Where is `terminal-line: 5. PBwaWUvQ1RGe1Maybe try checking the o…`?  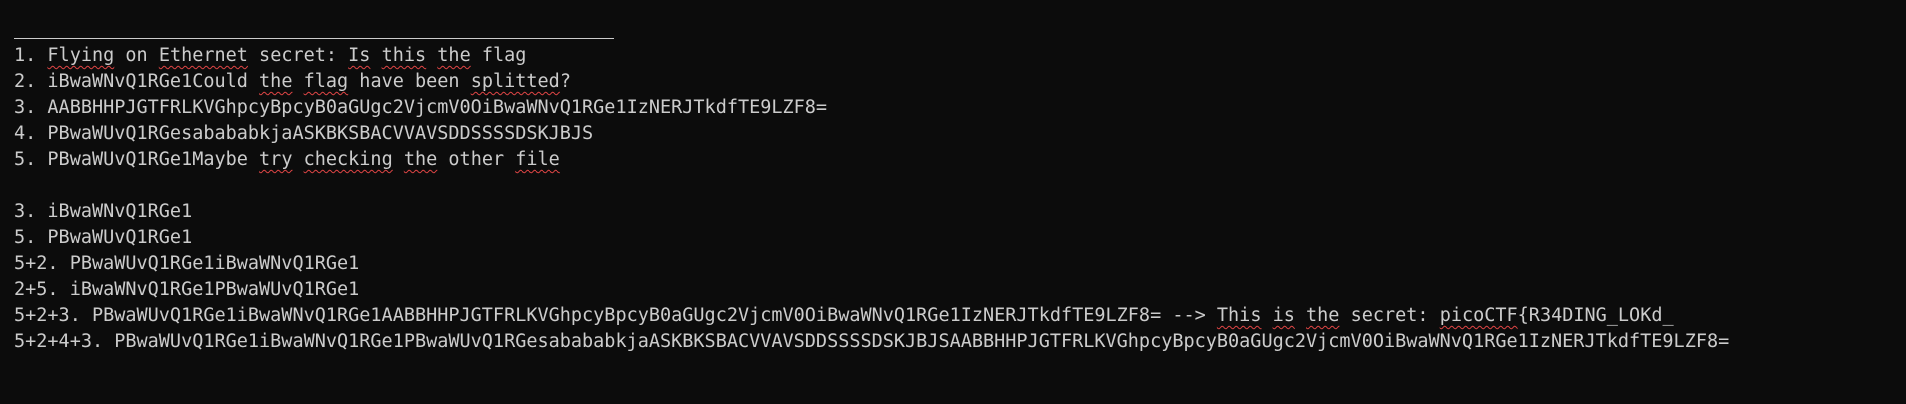 terminal-line: 5. PBwaWUvQ1RGe1Maybe try checking the o… is located at coordinates (960, 160).